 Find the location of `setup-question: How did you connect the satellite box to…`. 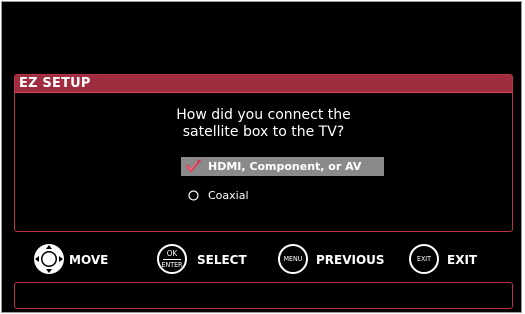

setup-question: How did you connect the satellite box to… is located at coordinates (263, 123).